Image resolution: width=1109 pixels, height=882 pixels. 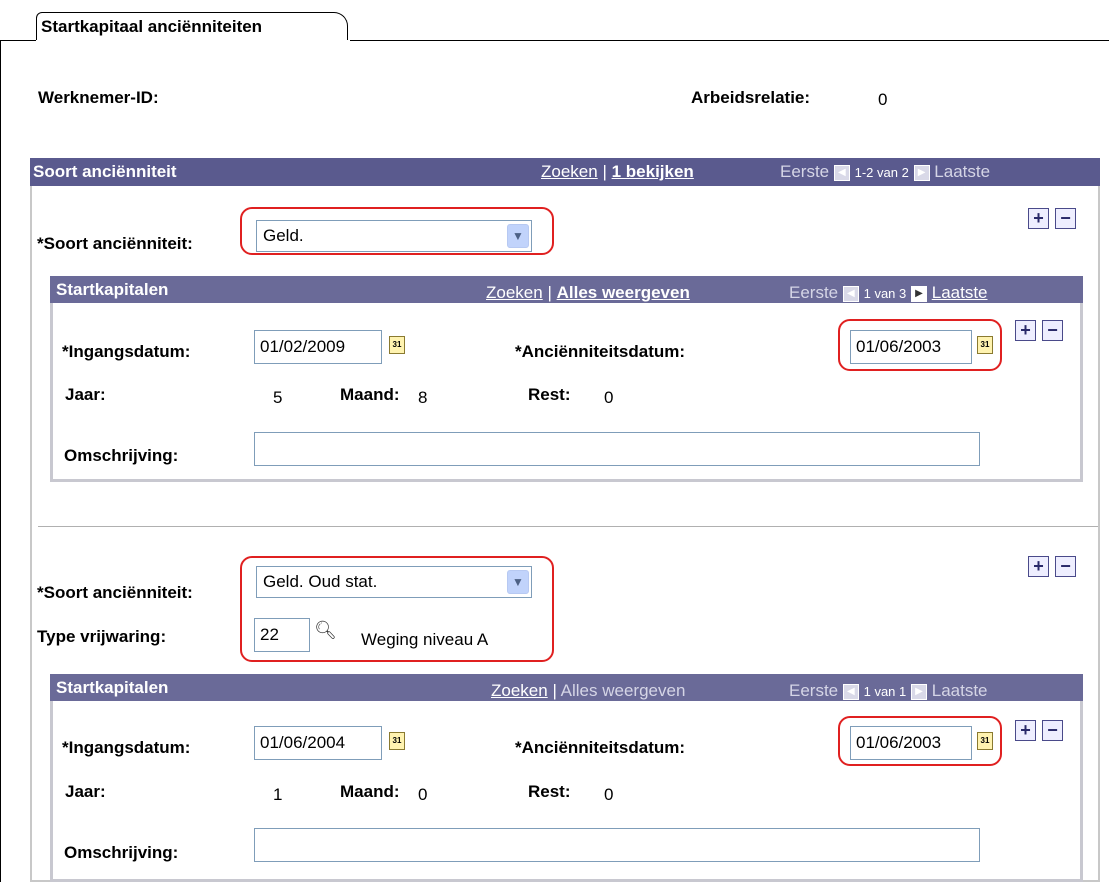 I want to click on entry1-seniority-input: 01/06/2003, so click(x=911, y=347).